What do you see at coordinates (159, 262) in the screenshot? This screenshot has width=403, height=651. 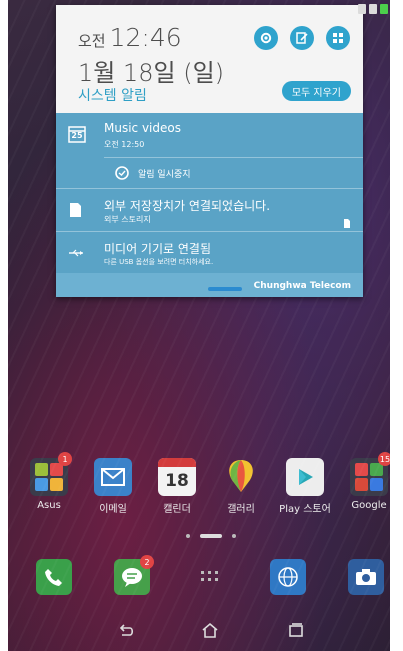 I see `notification-subtitle: 다른 USB 옵션을 보려면 터치하세요.` at bounding box center [159, 262].